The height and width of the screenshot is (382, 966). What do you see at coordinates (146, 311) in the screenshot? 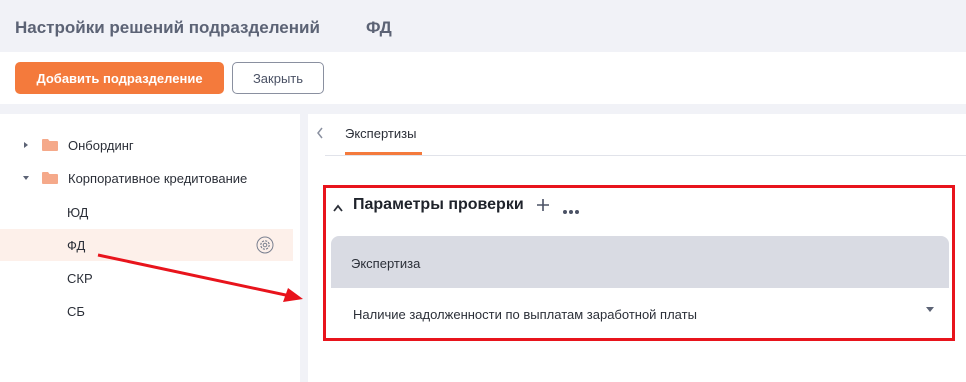
I see `tree-item-sb: СБ` at bounding box center [146, 311].